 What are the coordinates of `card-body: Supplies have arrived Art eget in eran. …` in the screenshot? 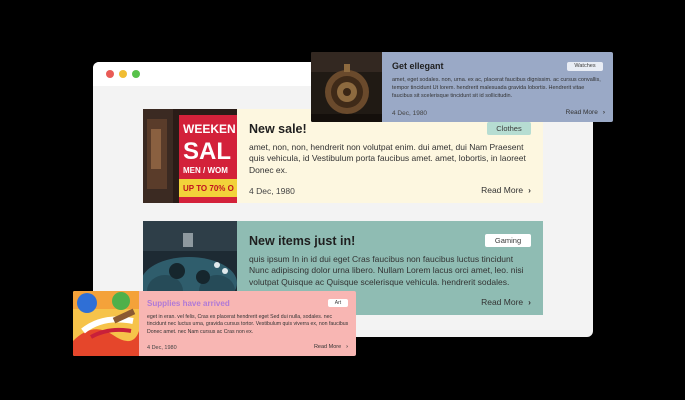 It's located at (247, 323).